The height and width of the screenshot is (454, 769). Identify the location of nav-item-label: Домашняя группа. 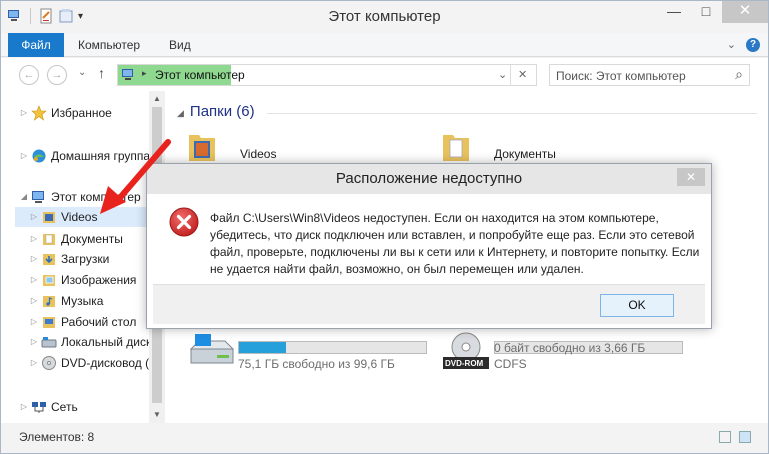
(101, 156).